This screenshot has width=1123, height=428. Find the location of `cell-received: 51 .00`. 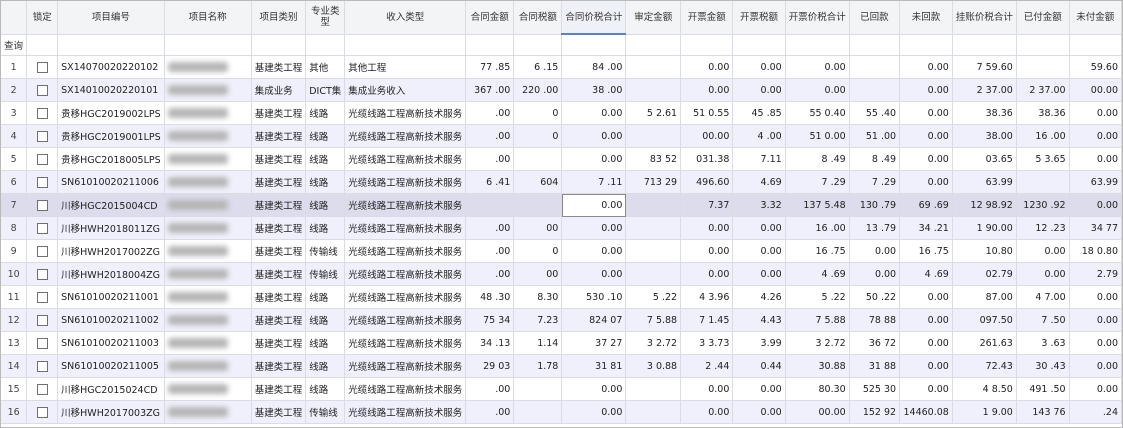

cell-received: 51 .00 is located at coordinates (875, 136).